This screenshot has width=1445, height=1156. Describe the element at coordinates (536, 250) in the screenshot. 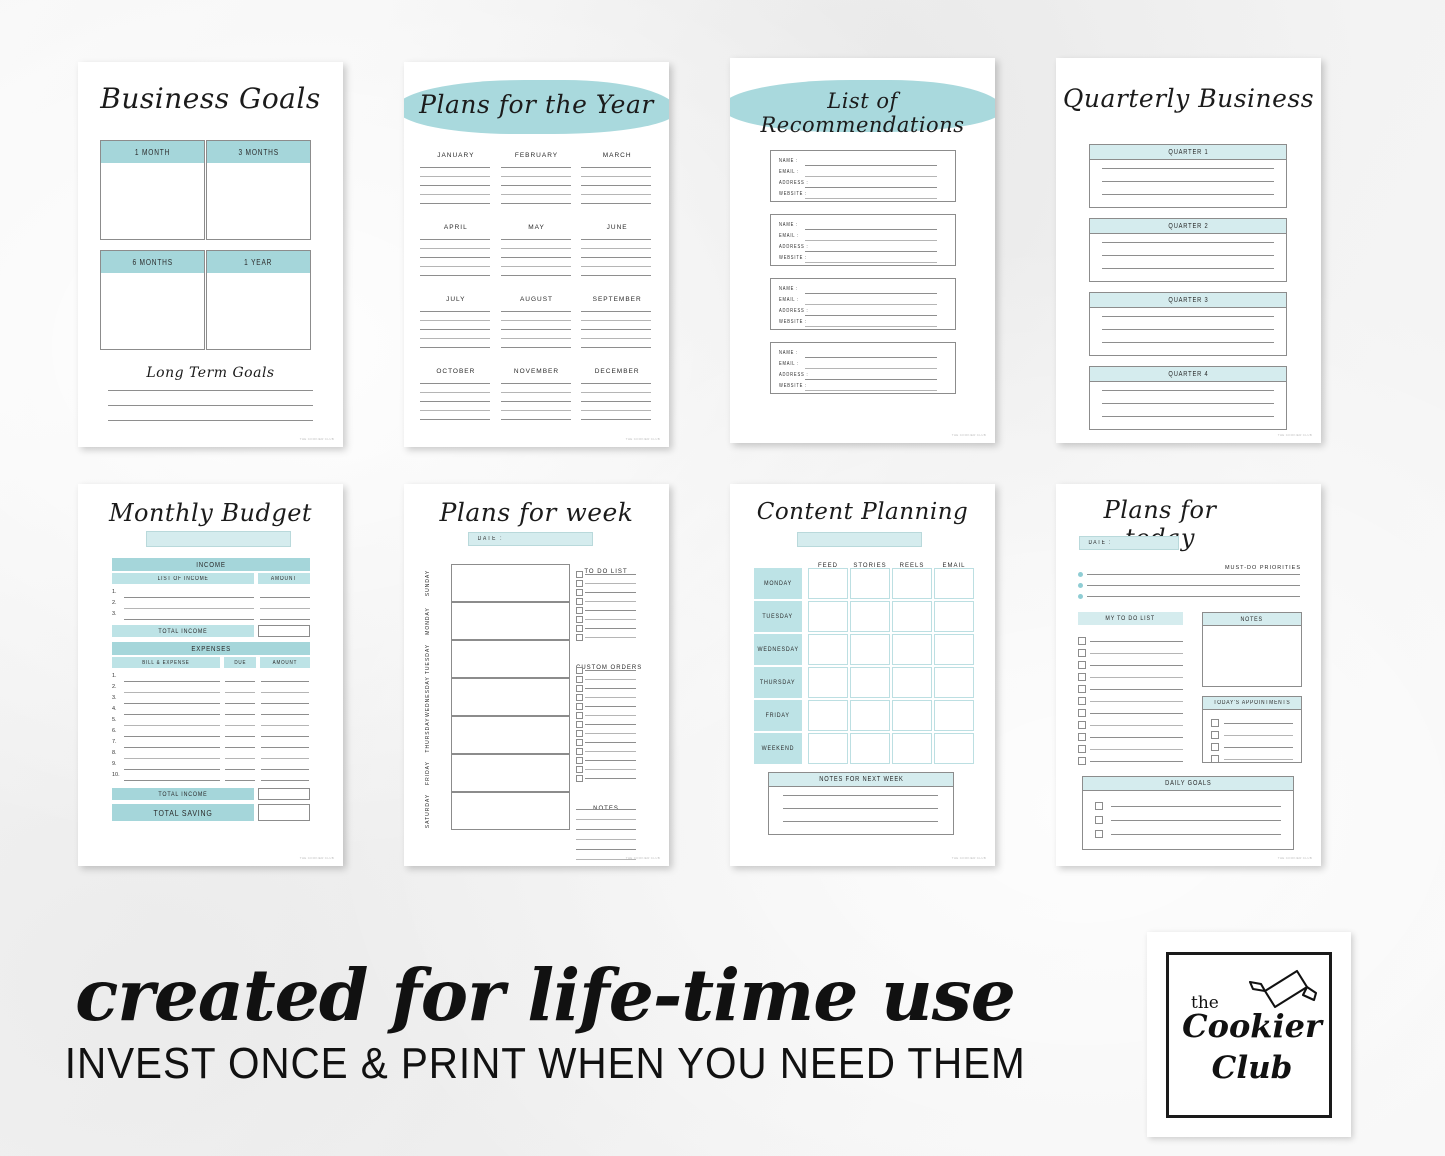

I see `month-cell-5: MAY` at that location.